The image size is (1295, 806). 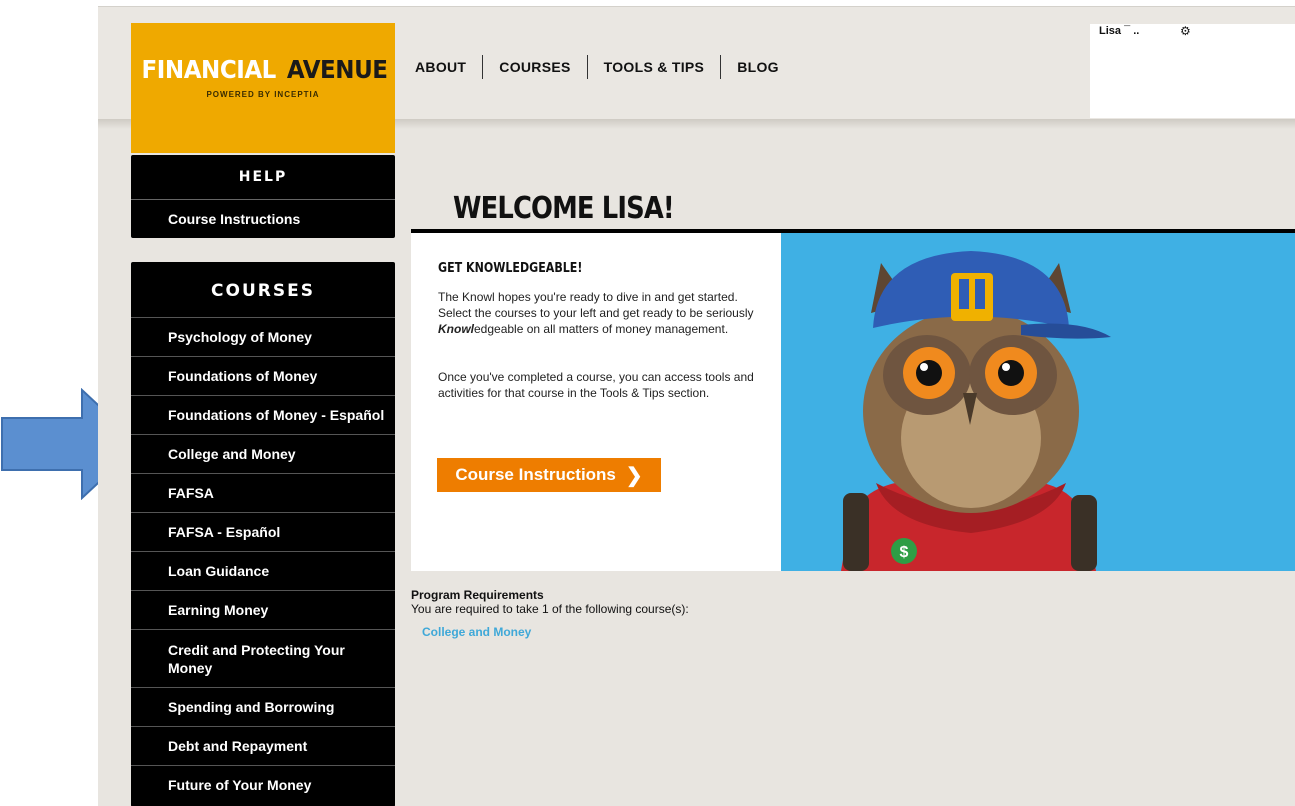 What do you see at coordinates (1192, 71) in the screenshot?
I see `user-box: Lisa ¯ .. ⚙` at bounding box center [1192, 71].